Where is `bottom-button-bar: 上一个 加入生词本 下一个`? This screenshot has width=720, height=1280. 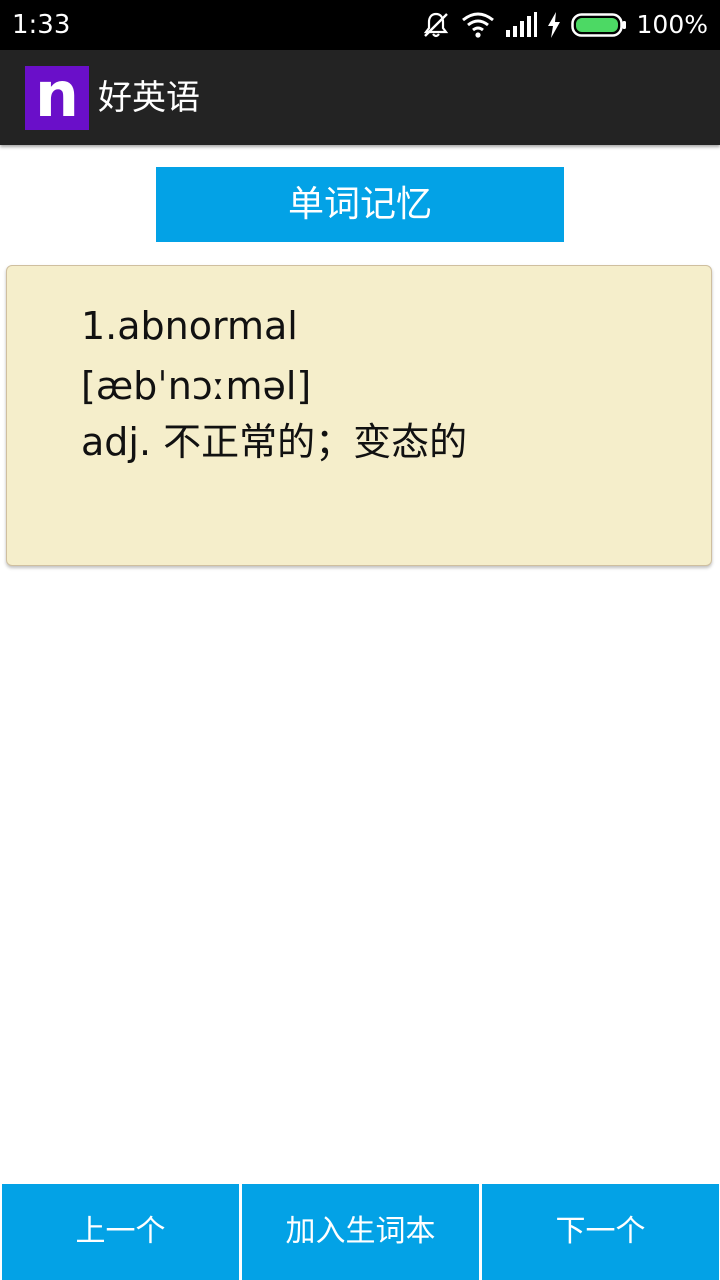 bottom-button-bar: 上一个 加入生词本 下一个 is located at coordinates (360, 1232).